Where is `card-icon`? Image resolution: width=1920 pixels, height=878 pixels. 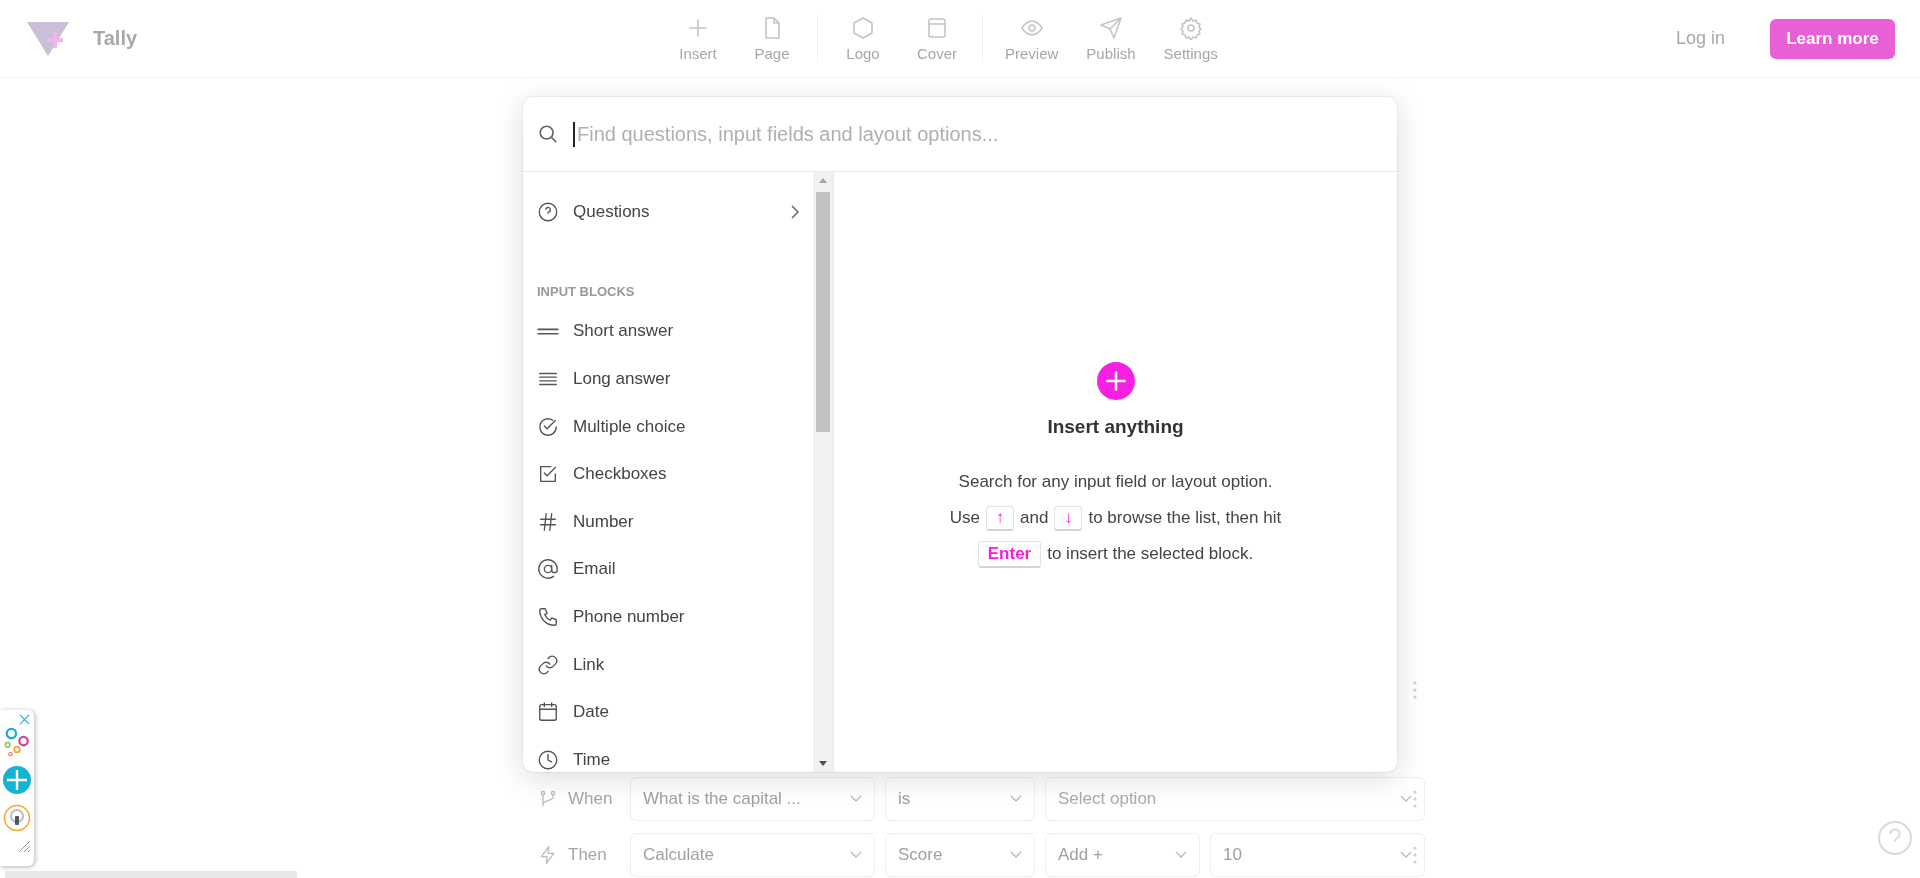
card-icon is located at coordinates (937, 27).